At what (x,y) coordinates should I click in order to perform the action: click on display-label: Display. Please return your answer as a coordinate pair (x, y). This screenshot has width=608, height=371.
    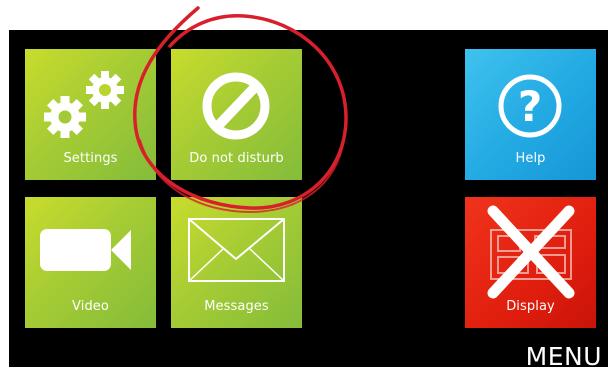
    Looking at the image, I should click on (530, 306).